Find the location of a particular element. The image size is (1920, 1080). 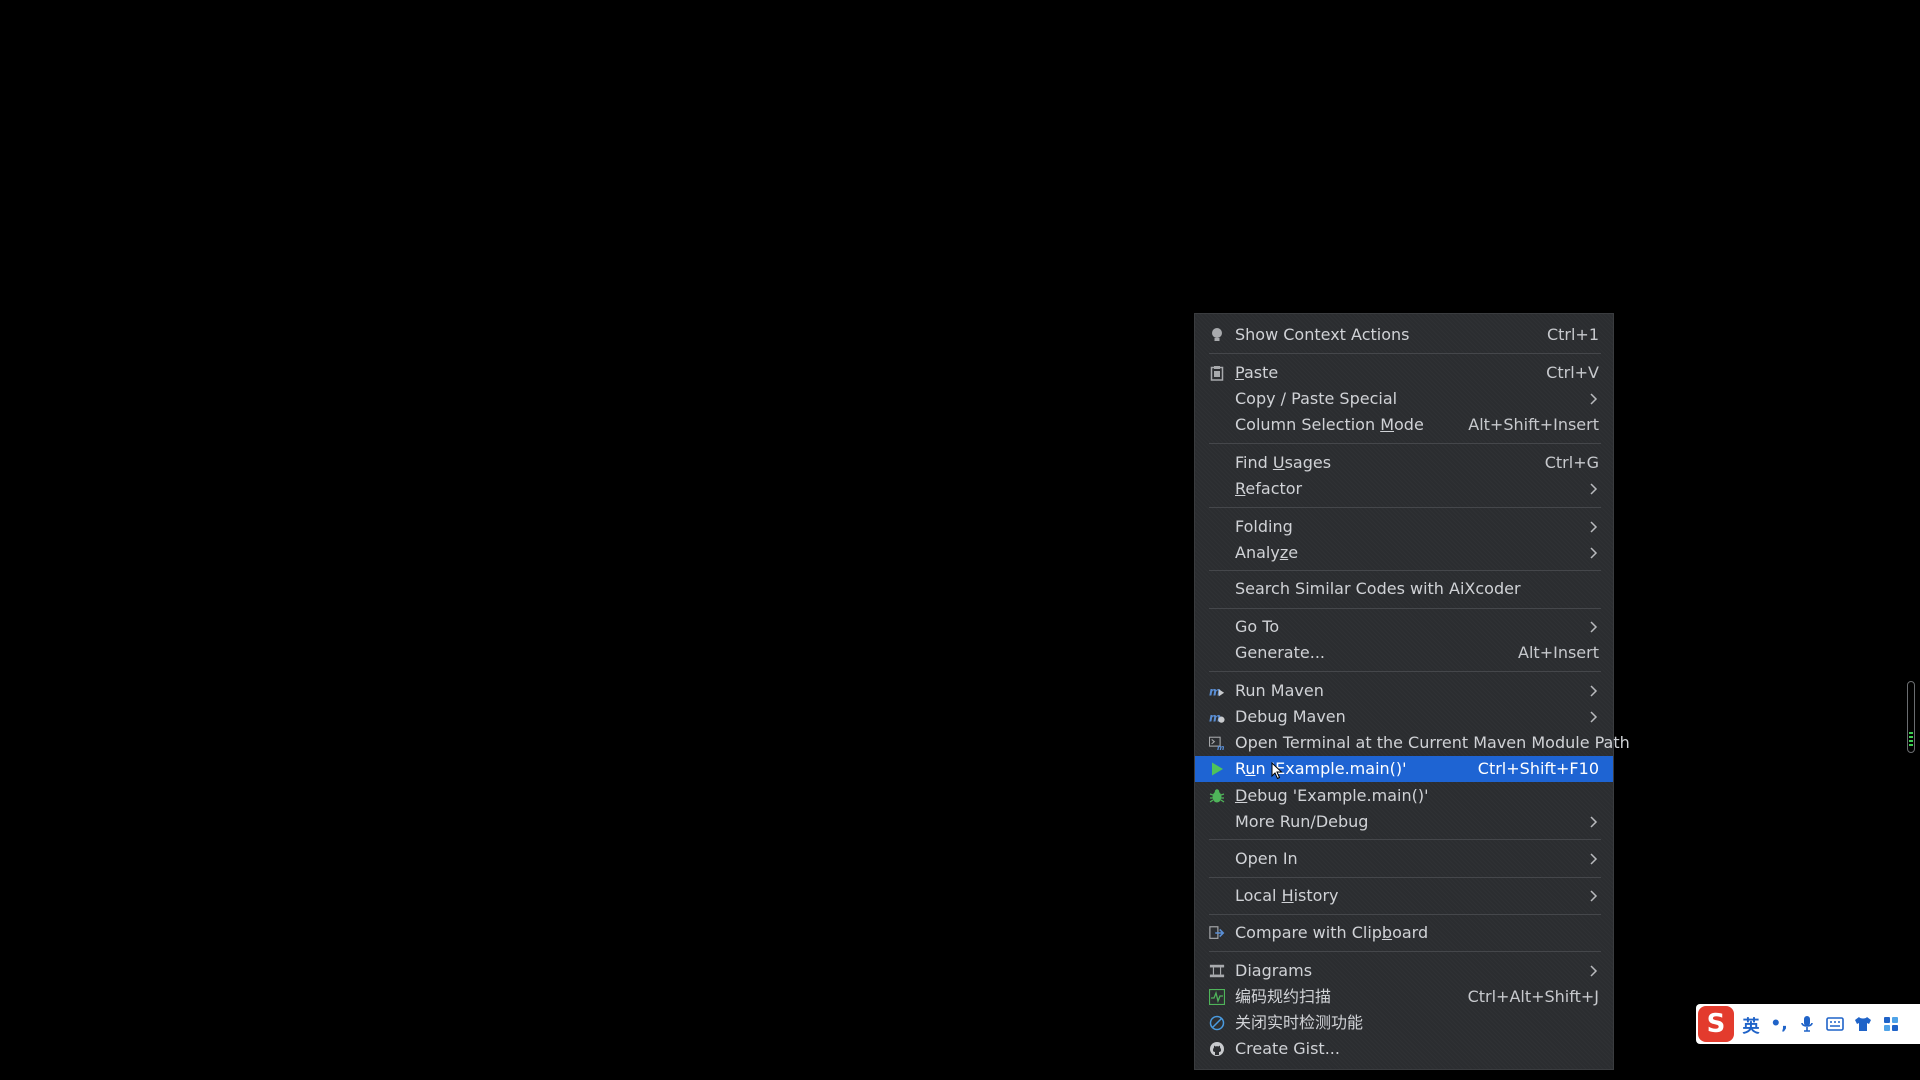

menu-item-find-usages: Find Usages Ctrl+G is located at coordinates (1404, 463).